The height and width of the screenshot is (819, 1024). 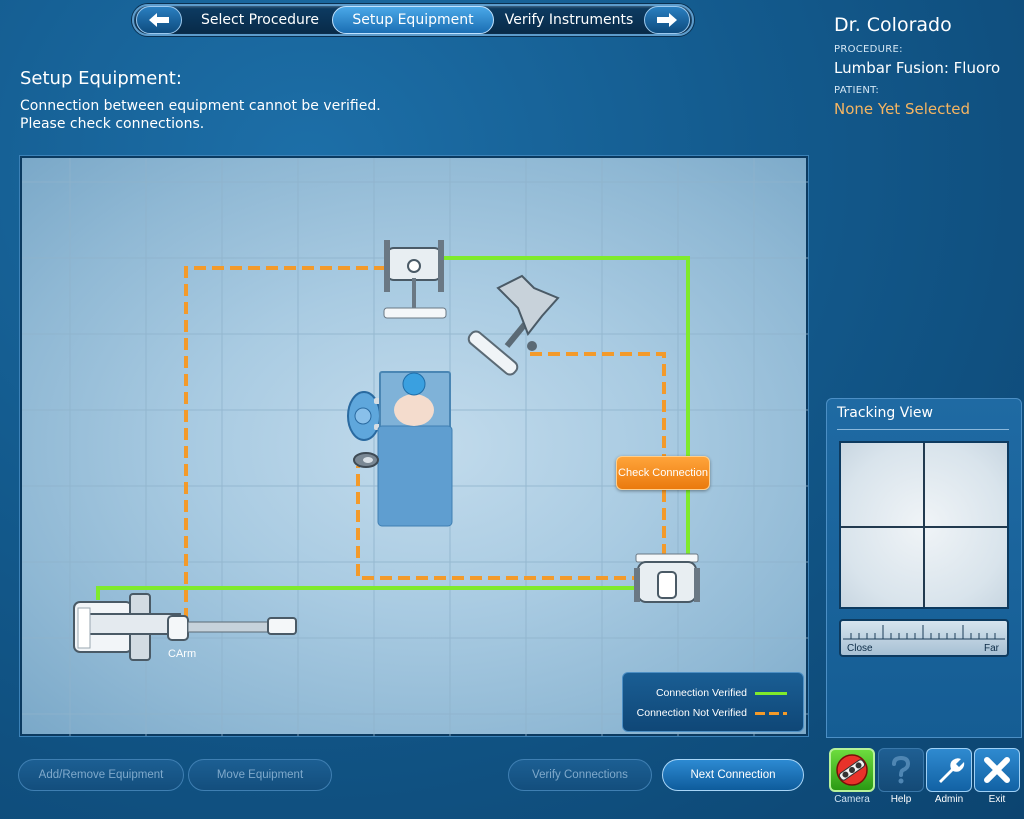 I want to click on status-message-line2: Please check connections., so click(x=112, y=124).